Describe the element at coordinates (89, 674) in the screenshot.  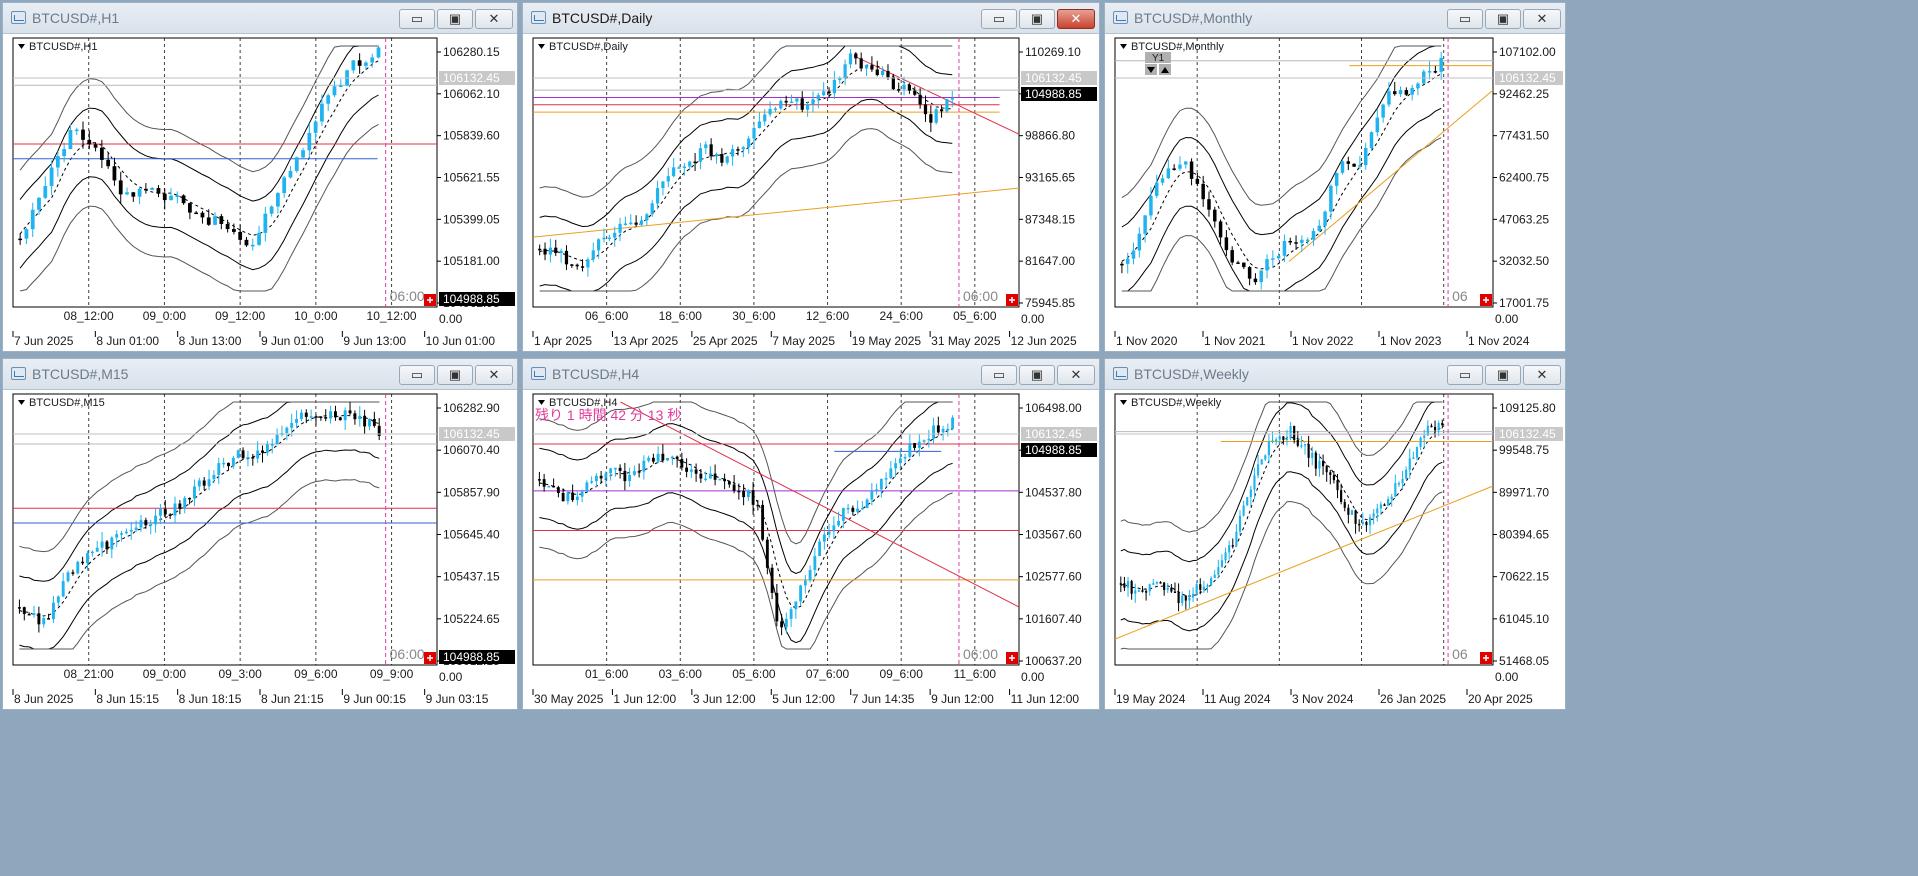
I see `time-tick-label: 08_21:00` at that location.